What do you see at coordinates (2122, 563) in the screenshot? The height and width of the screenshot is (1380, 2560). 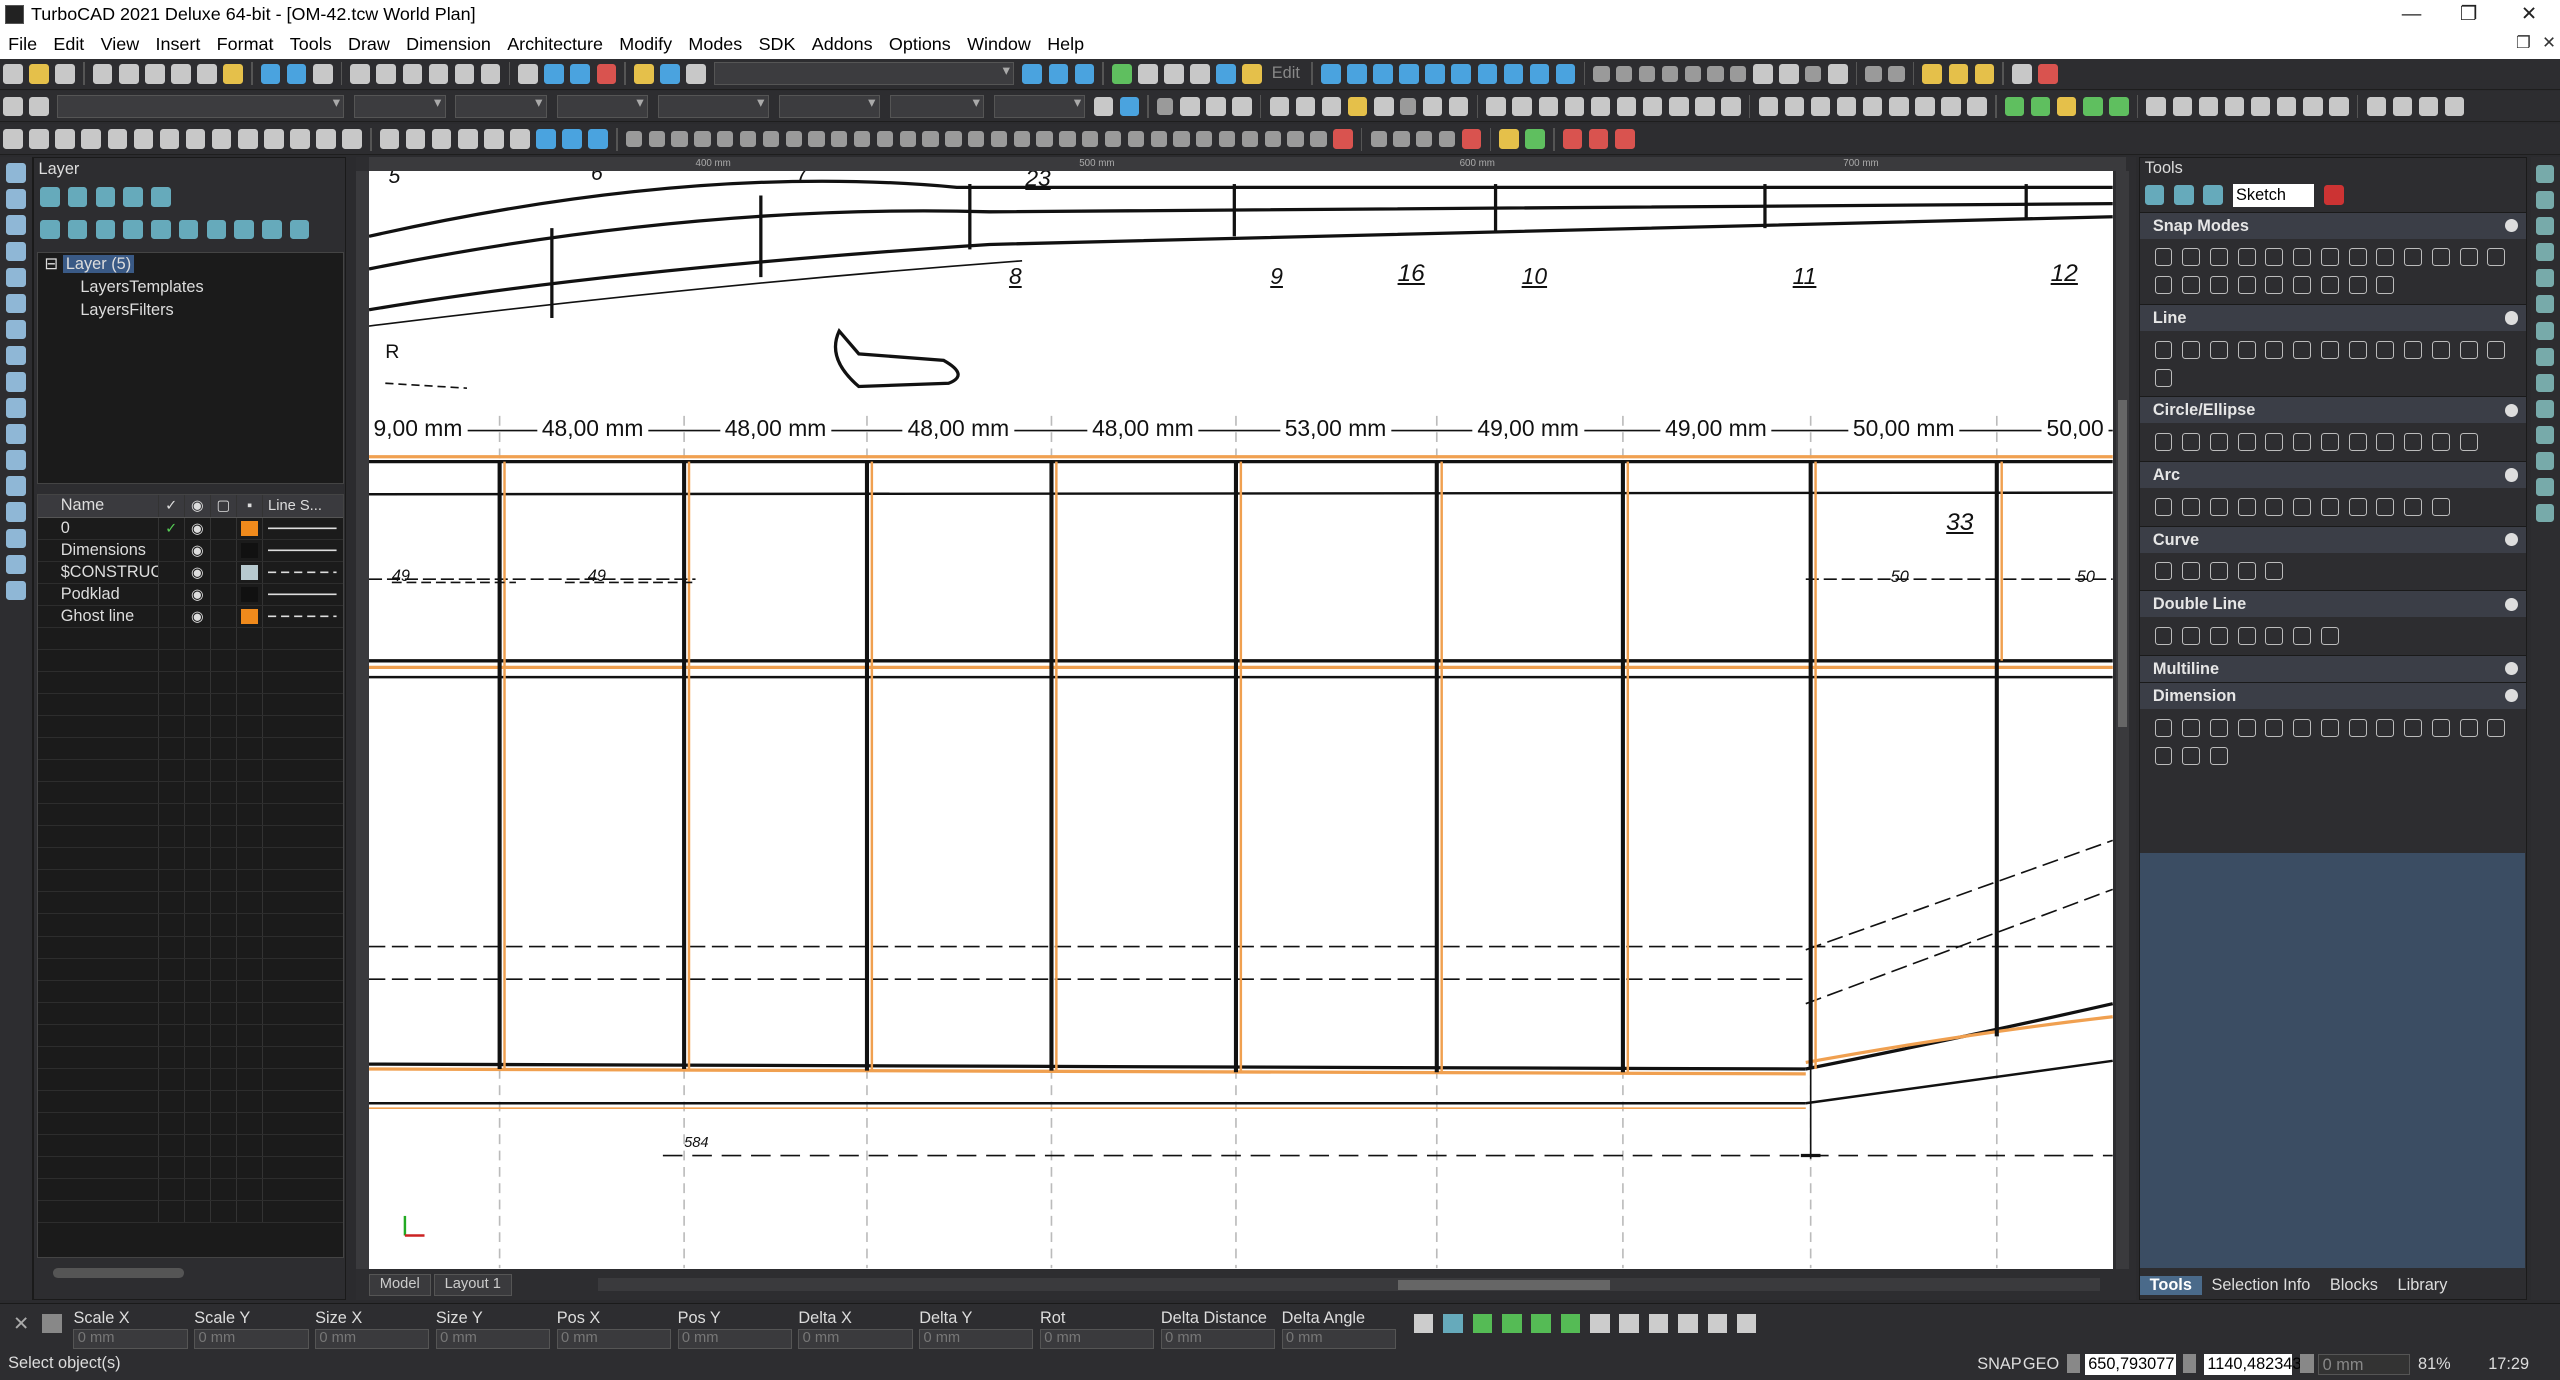 I see `vertical-scroll-thumb` at bounding box center [2122, 563].